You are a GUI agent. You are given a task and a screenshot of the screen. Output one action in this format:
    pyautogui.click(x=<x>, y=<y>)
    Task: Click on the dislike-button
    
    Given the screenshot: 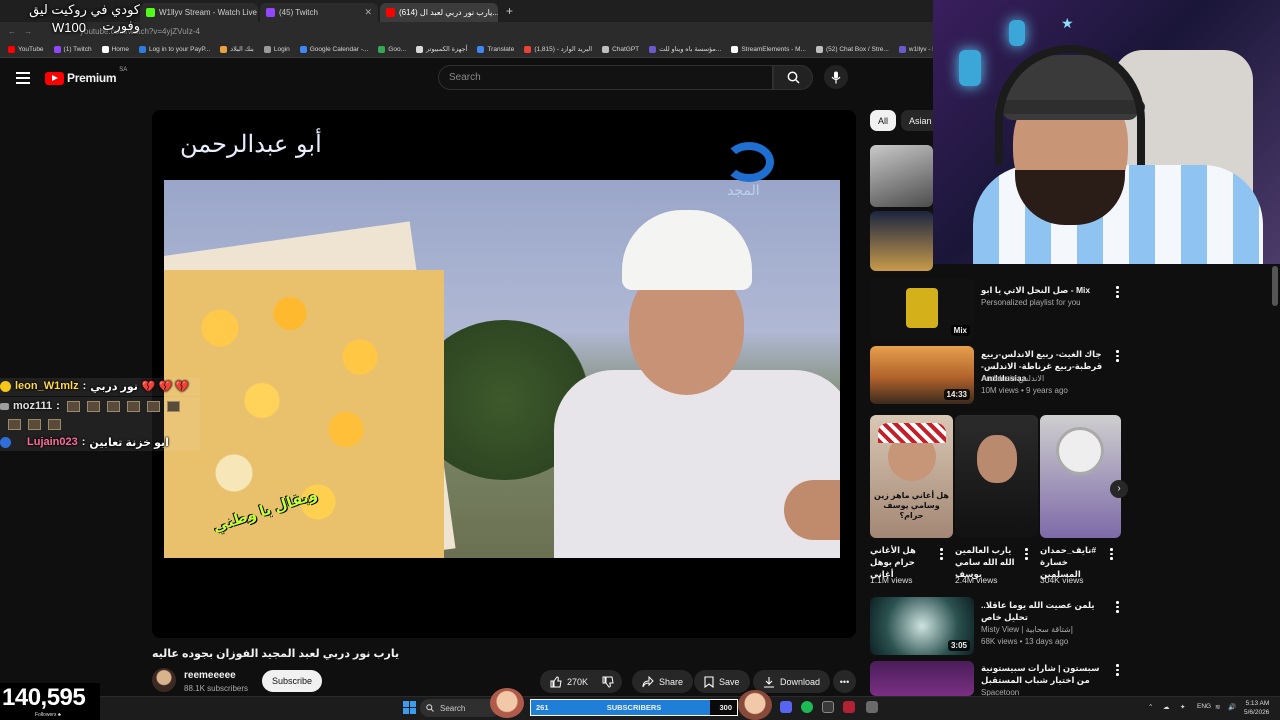 What is the action you would take?
    pyautogui.click(x=608, y=681)
    